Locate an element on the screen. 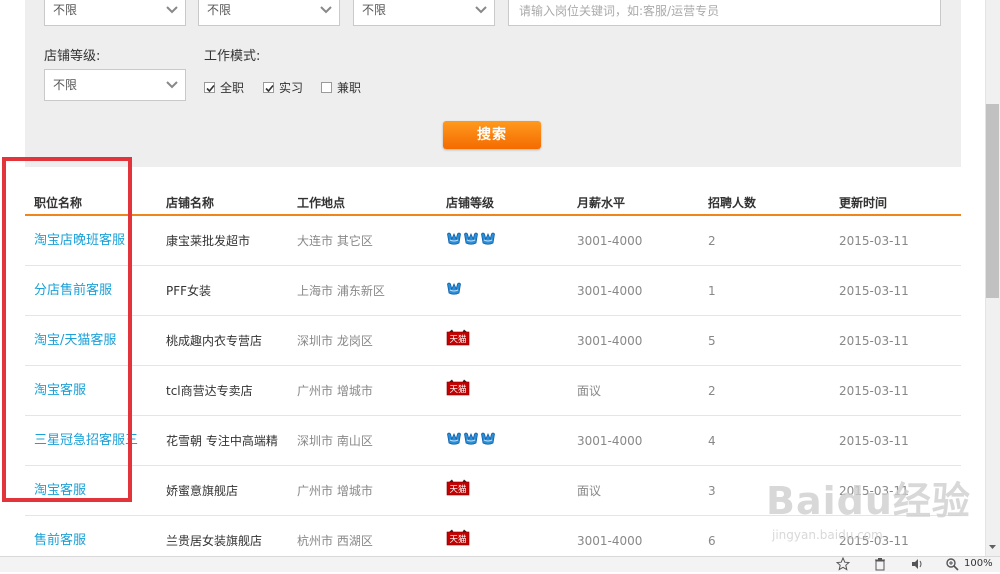 Image resolution: width=1000 pixels, height=574 pixels. search-button: 搜索 is located at coordinates (492, 135).